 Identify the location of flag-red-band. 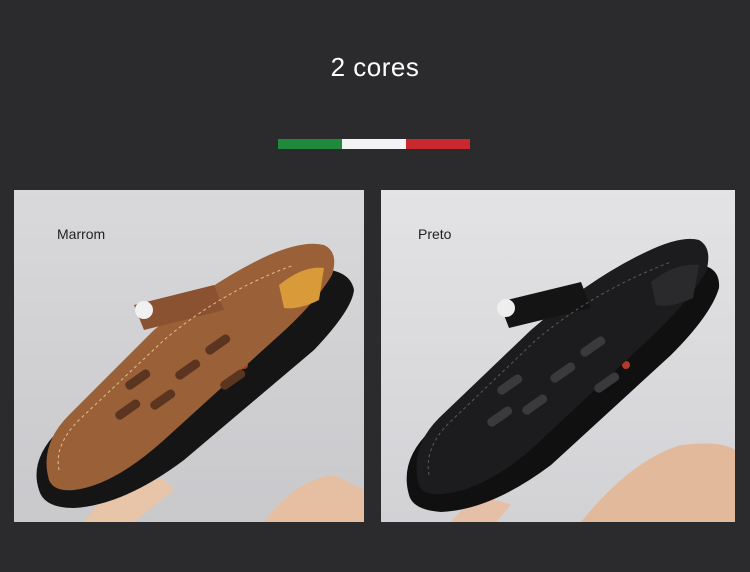
(438, 144).